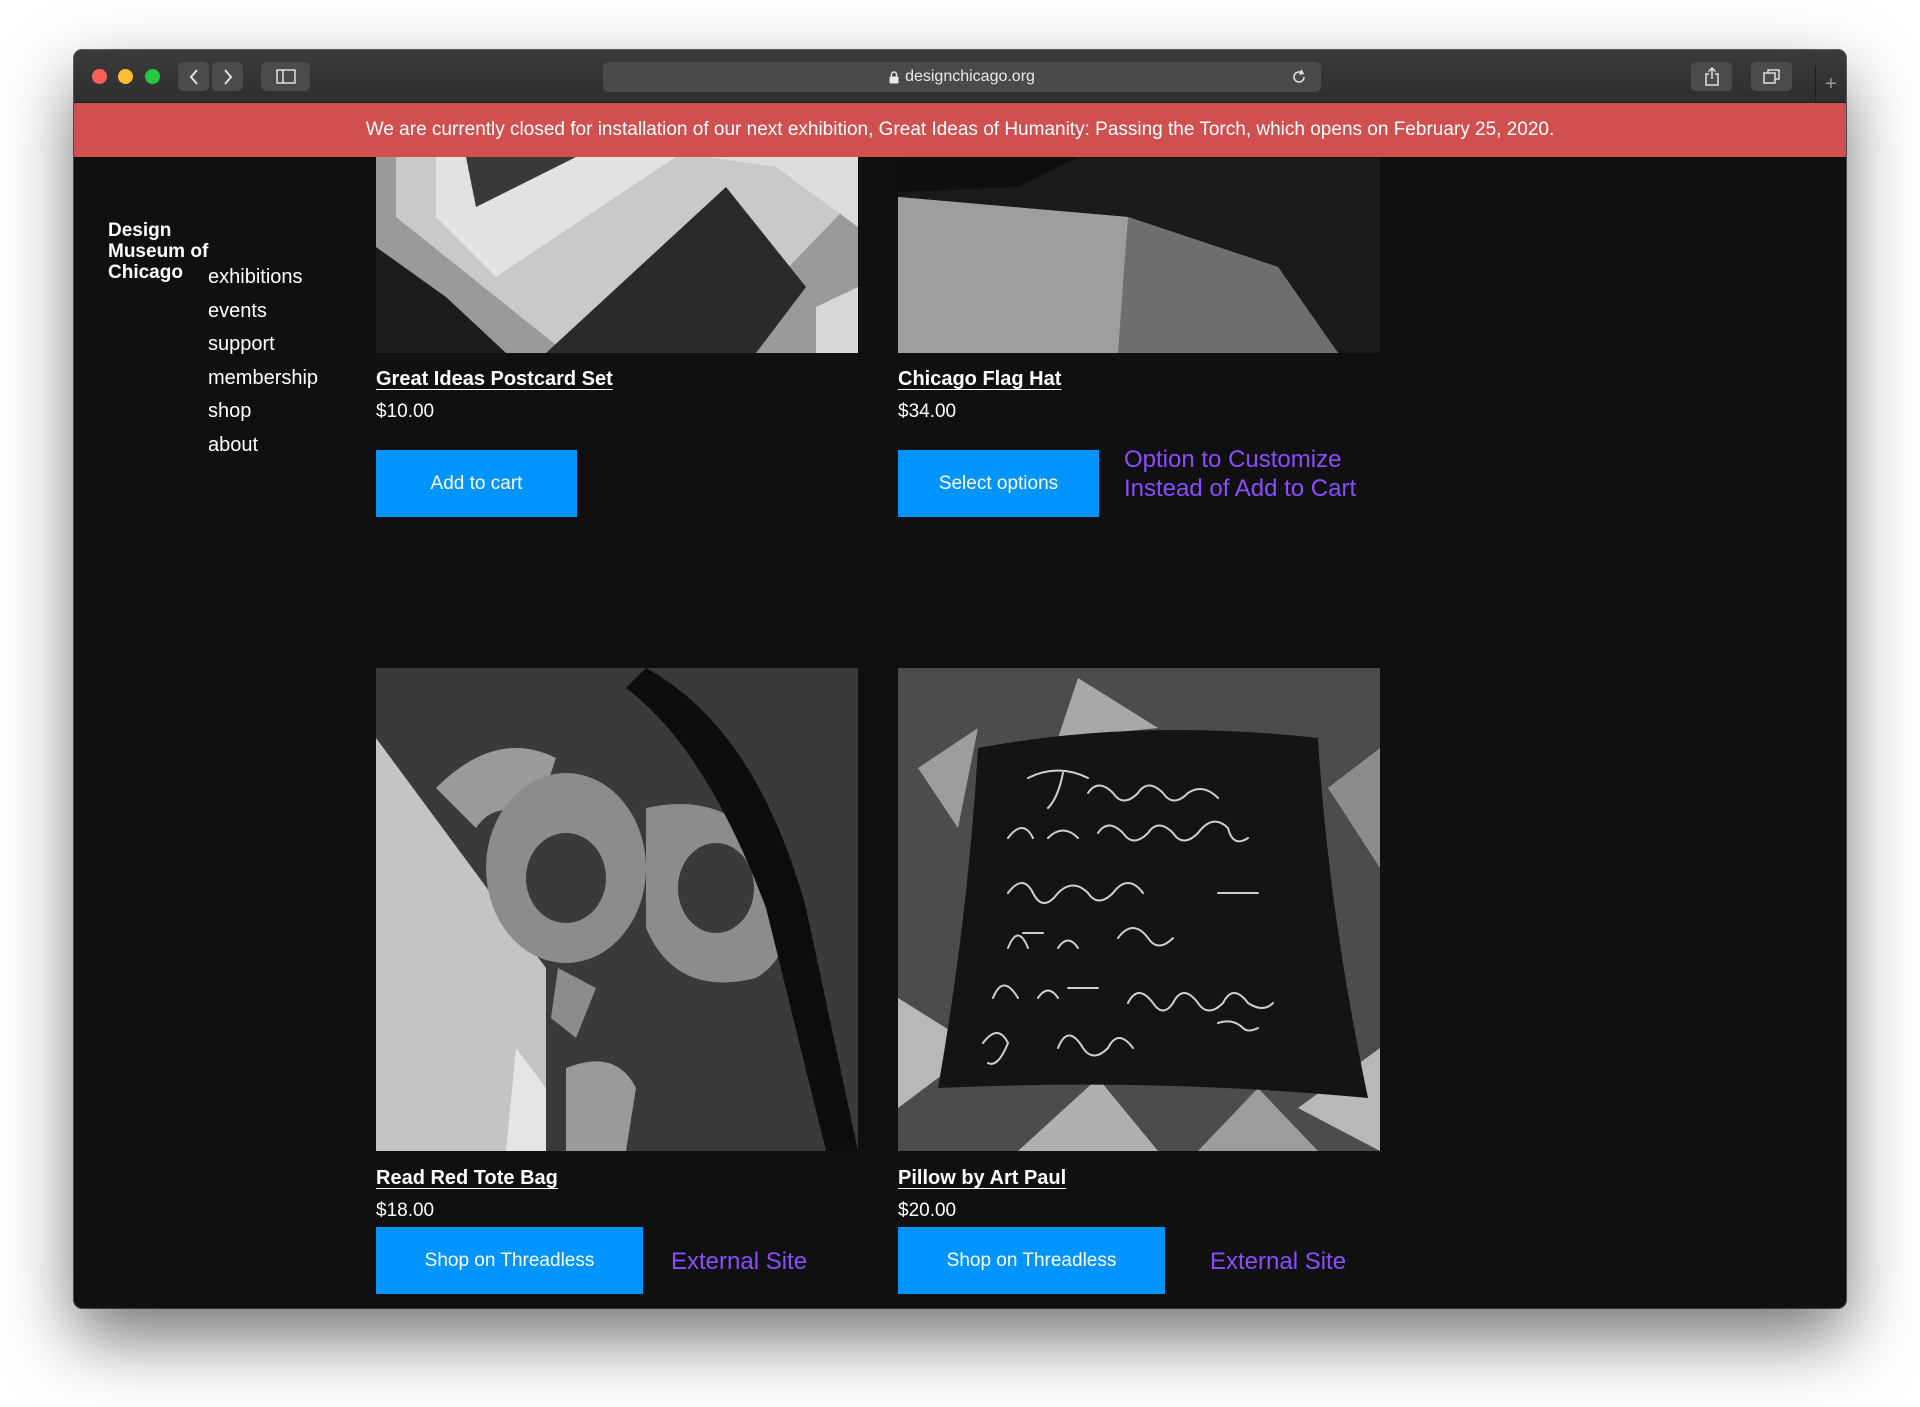 Image resolution: width=1920 pixels, height=1407 pixels. I want to click on share-button, so click(1711, 76).